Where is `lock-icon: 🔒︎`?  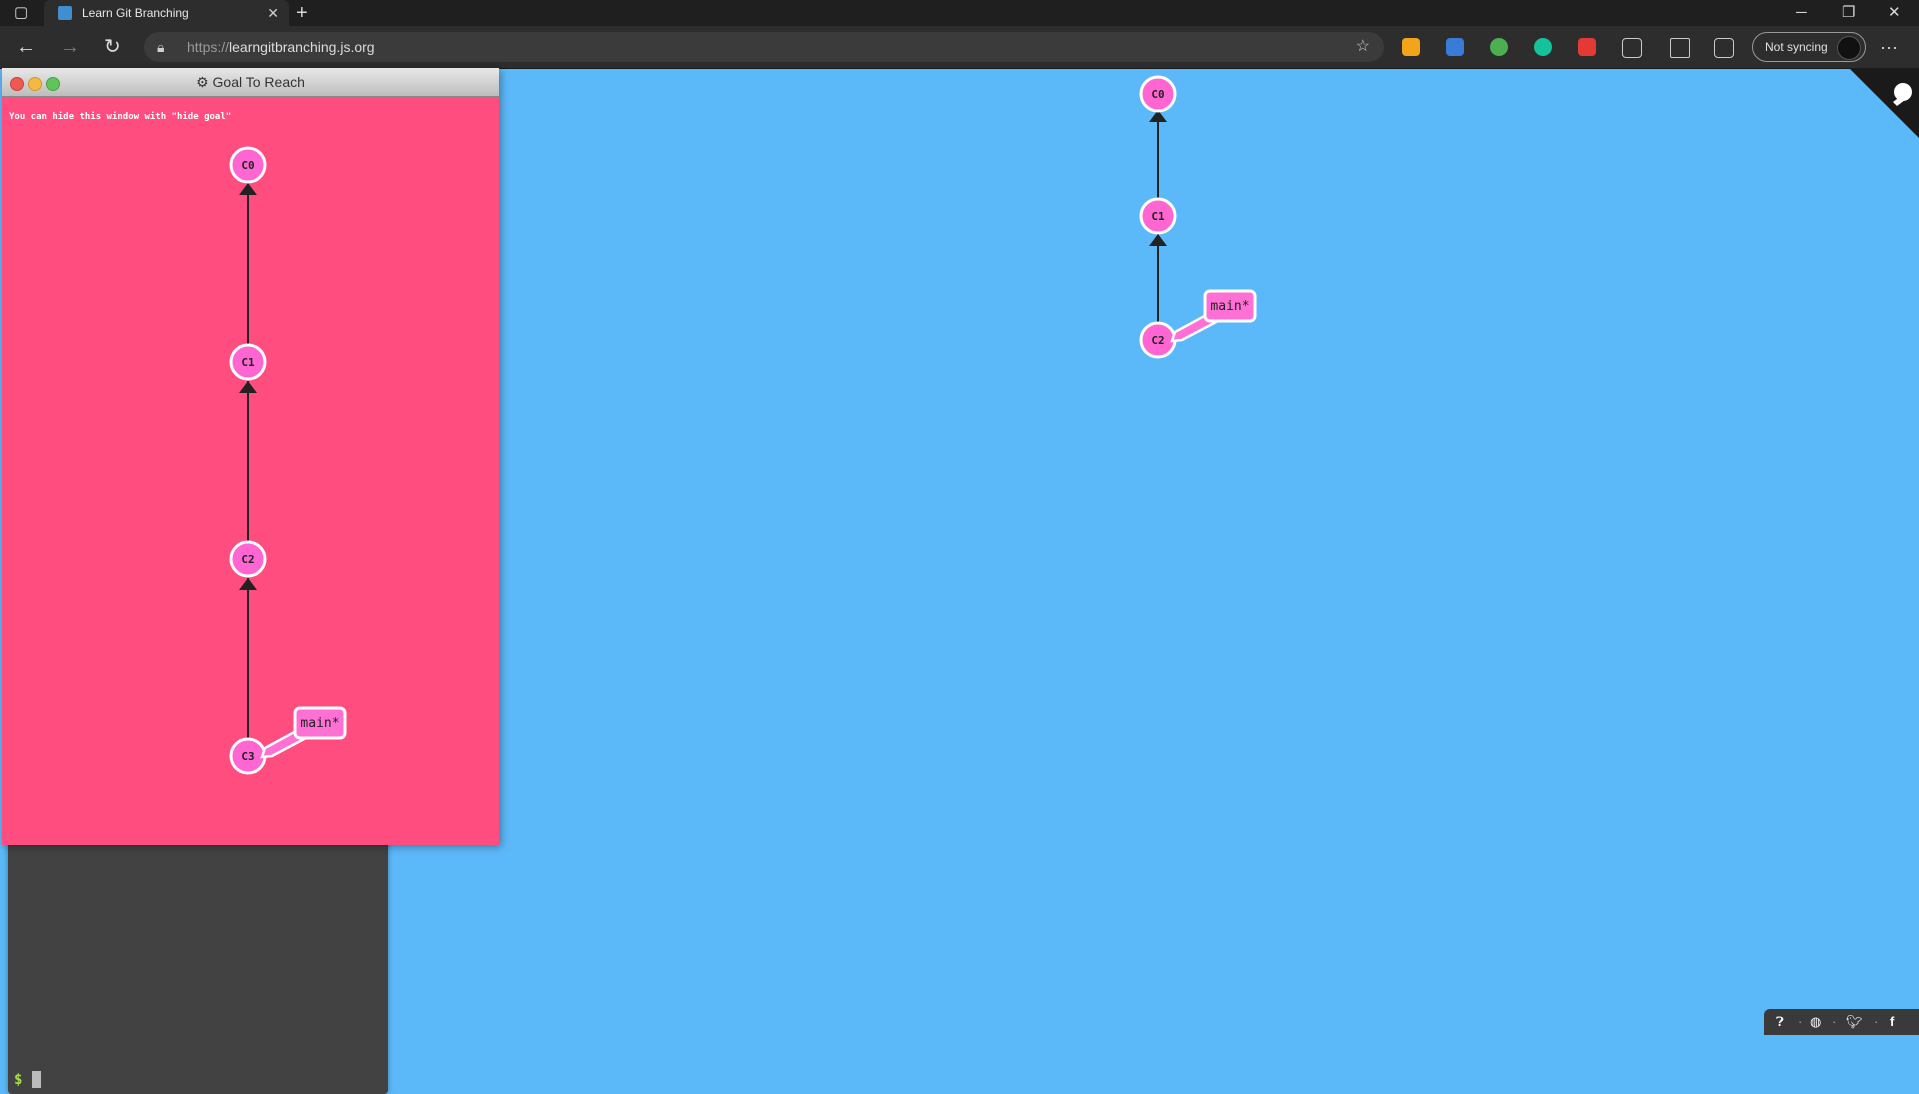 lock-icon: 🔒︎ is located at coordinates (160, 47).